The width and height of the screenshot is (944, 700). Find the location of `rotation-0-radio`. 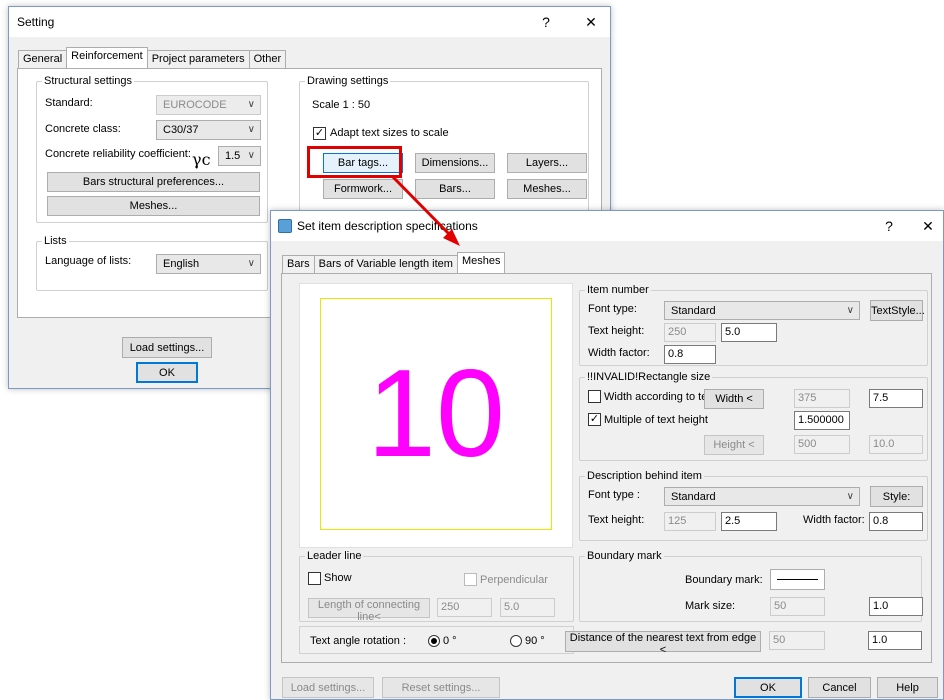

rotation-0-radio is located at coordinates (434, 641).